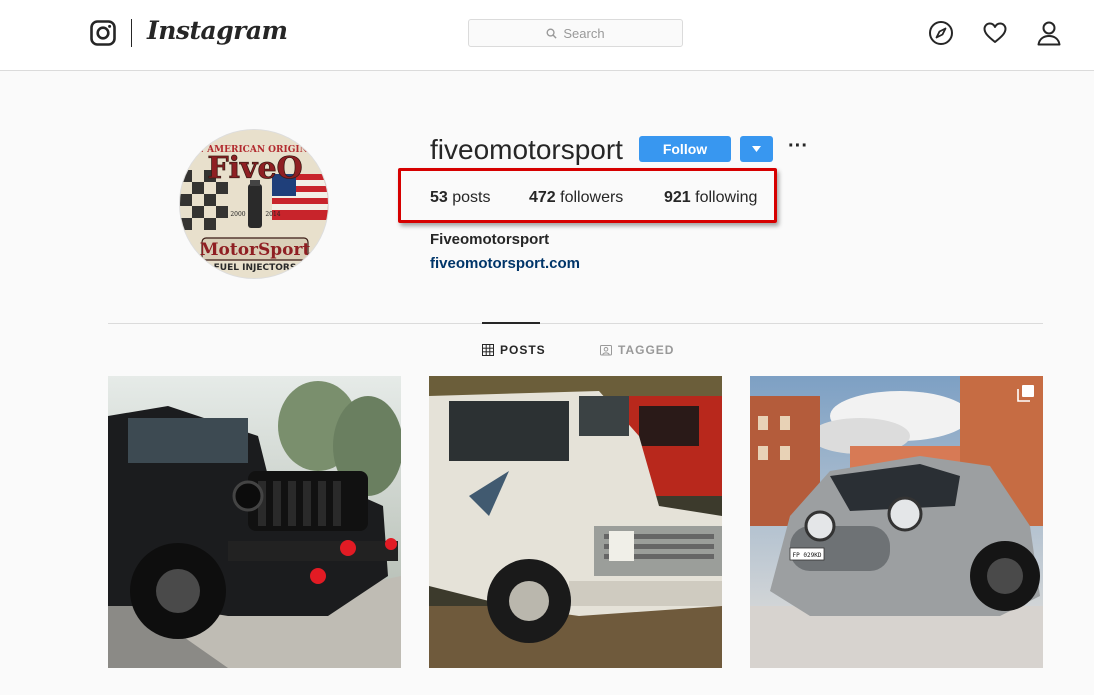  I want to click on grid-icon, so click(488, 350).